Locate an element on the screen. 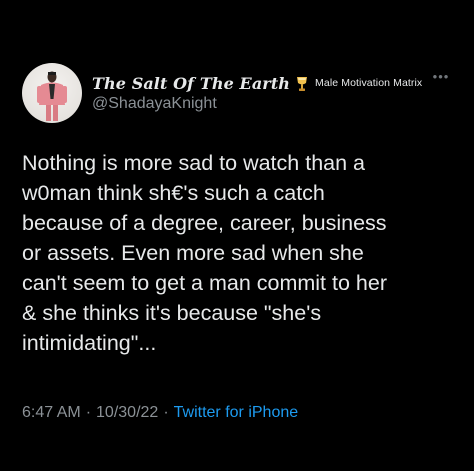 The width and height of the screenshot is (474, 471). tweet-source-link: Twitter for iPhone is located at coordinates (236, 412).